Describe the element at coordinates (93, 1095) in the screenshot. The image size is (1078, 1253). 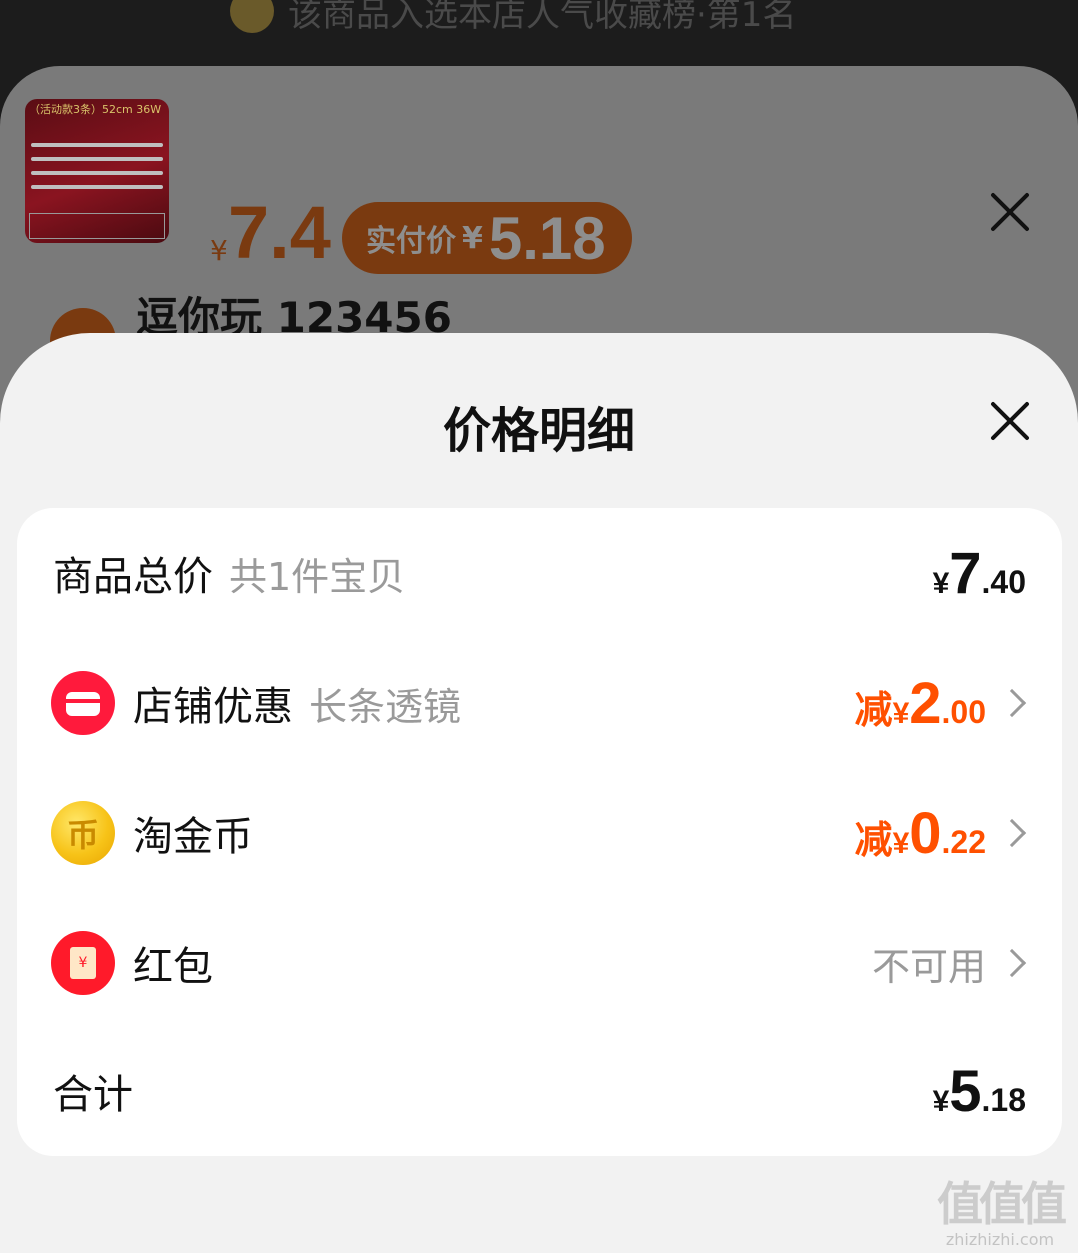
I see `sum-label: 合计` at that location.